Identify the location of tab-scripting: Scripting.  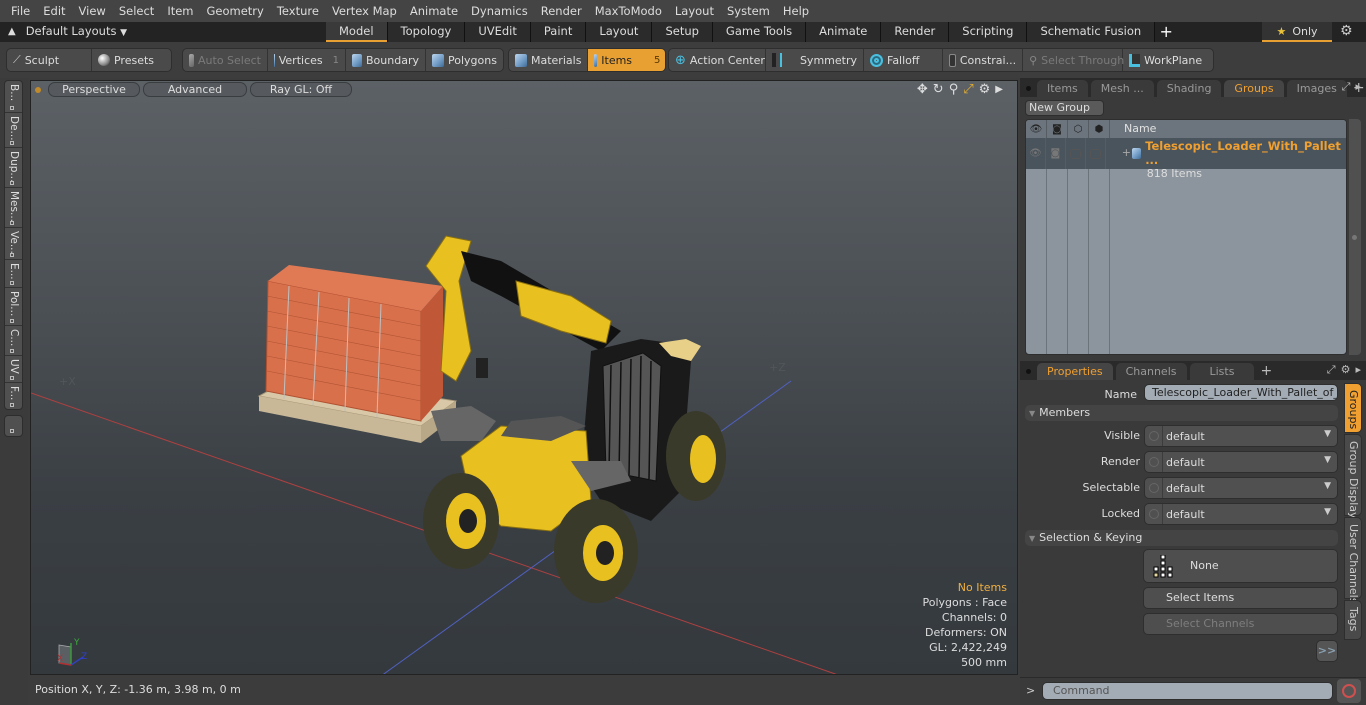
(988, 32).